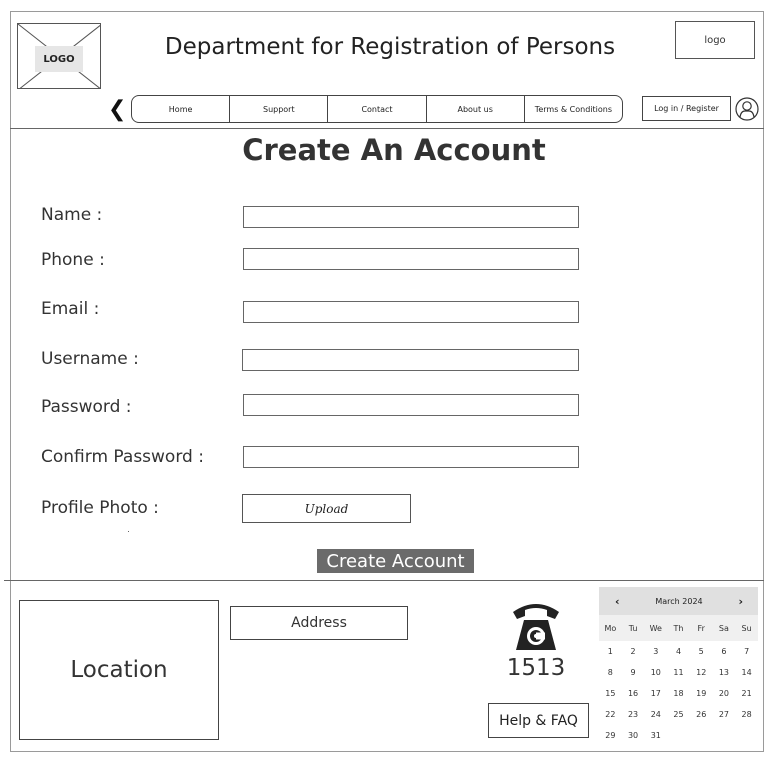 This screenshot has height=767, width=777. I want to click on username-input, so click(410, 360).